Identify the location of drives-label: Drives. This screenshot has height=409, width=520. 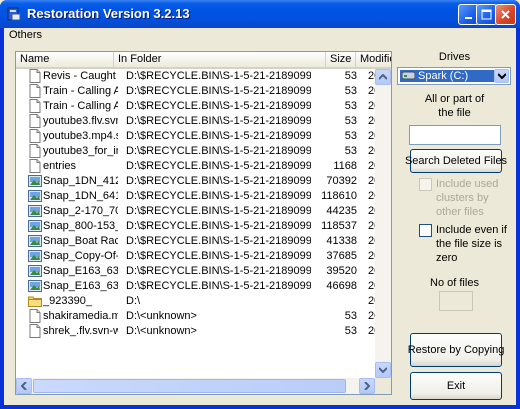
(454, 57).